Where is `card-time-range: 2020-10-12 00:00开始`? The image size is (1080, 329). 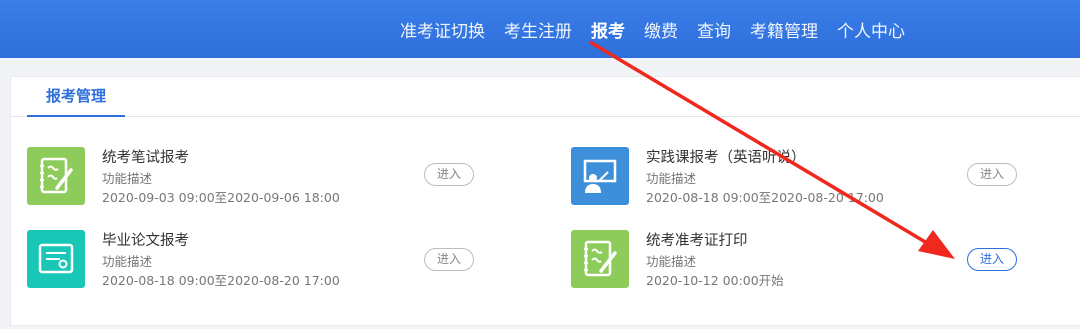
card-time-range: 2020-10-12 00:00开始 is located at coordinates (715, 280).